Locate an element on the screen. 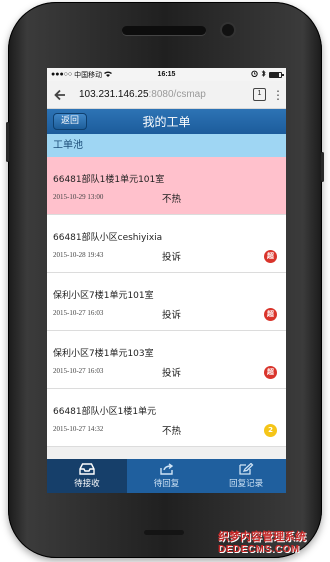 This screenshot has height=562, width=330. watermark-domain: DEDECMS.COM is located at coordinates (259, 549).